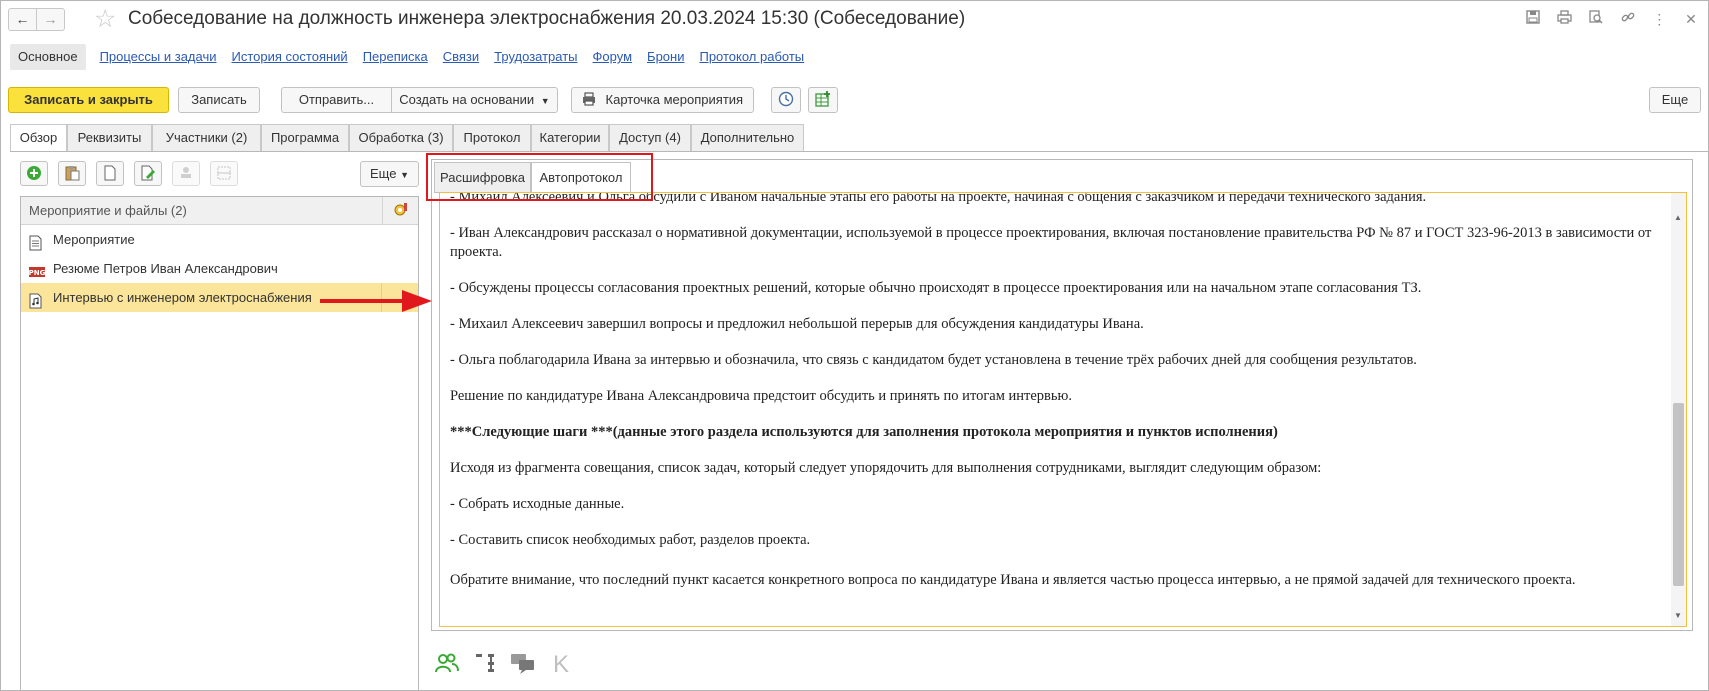  I want to click on new-file-button, so click(110, 173).